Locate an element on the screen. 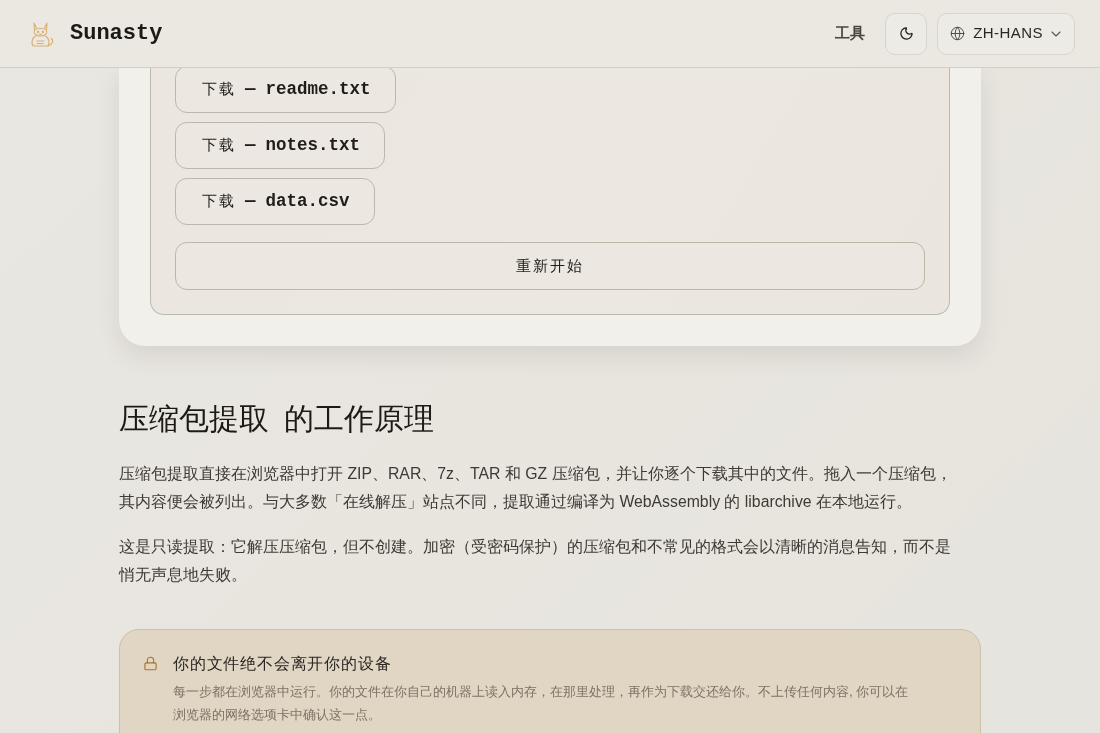 The height and width of the screenshot is (733, 1100). download-file-button: 下载 — data.csv is located at coordinates (275, 201).